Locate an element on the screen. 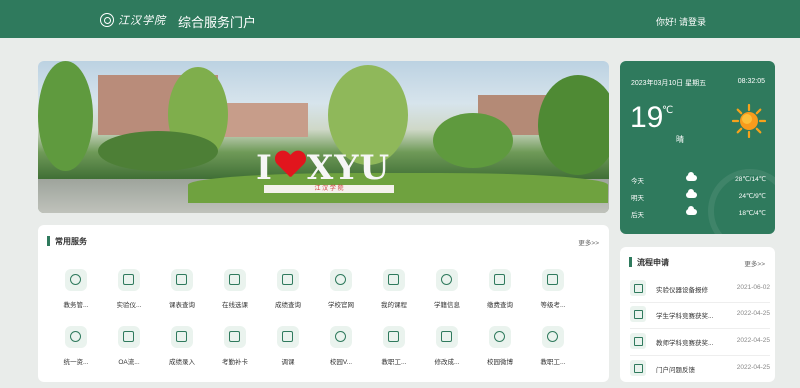 The width and height of the screenshot is (800, 388). forecast-row: 今天 28℃/14℃ is located at coordinates (698, 178).